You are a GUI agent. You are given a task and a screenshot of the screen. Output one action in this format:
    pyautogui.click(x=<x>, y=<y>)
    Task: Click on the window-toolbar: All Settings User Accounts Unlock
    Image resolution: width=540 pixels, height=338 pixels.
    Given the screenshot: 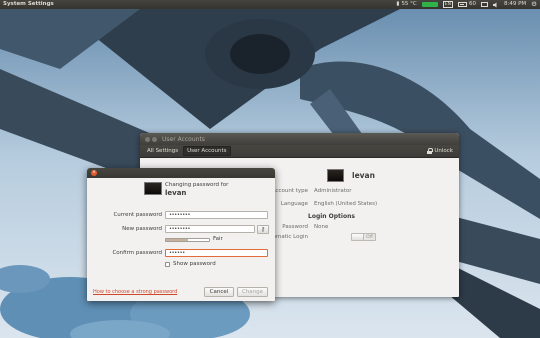 What is the action you would take?
    pyautogui.click(x=299, y=151)
    